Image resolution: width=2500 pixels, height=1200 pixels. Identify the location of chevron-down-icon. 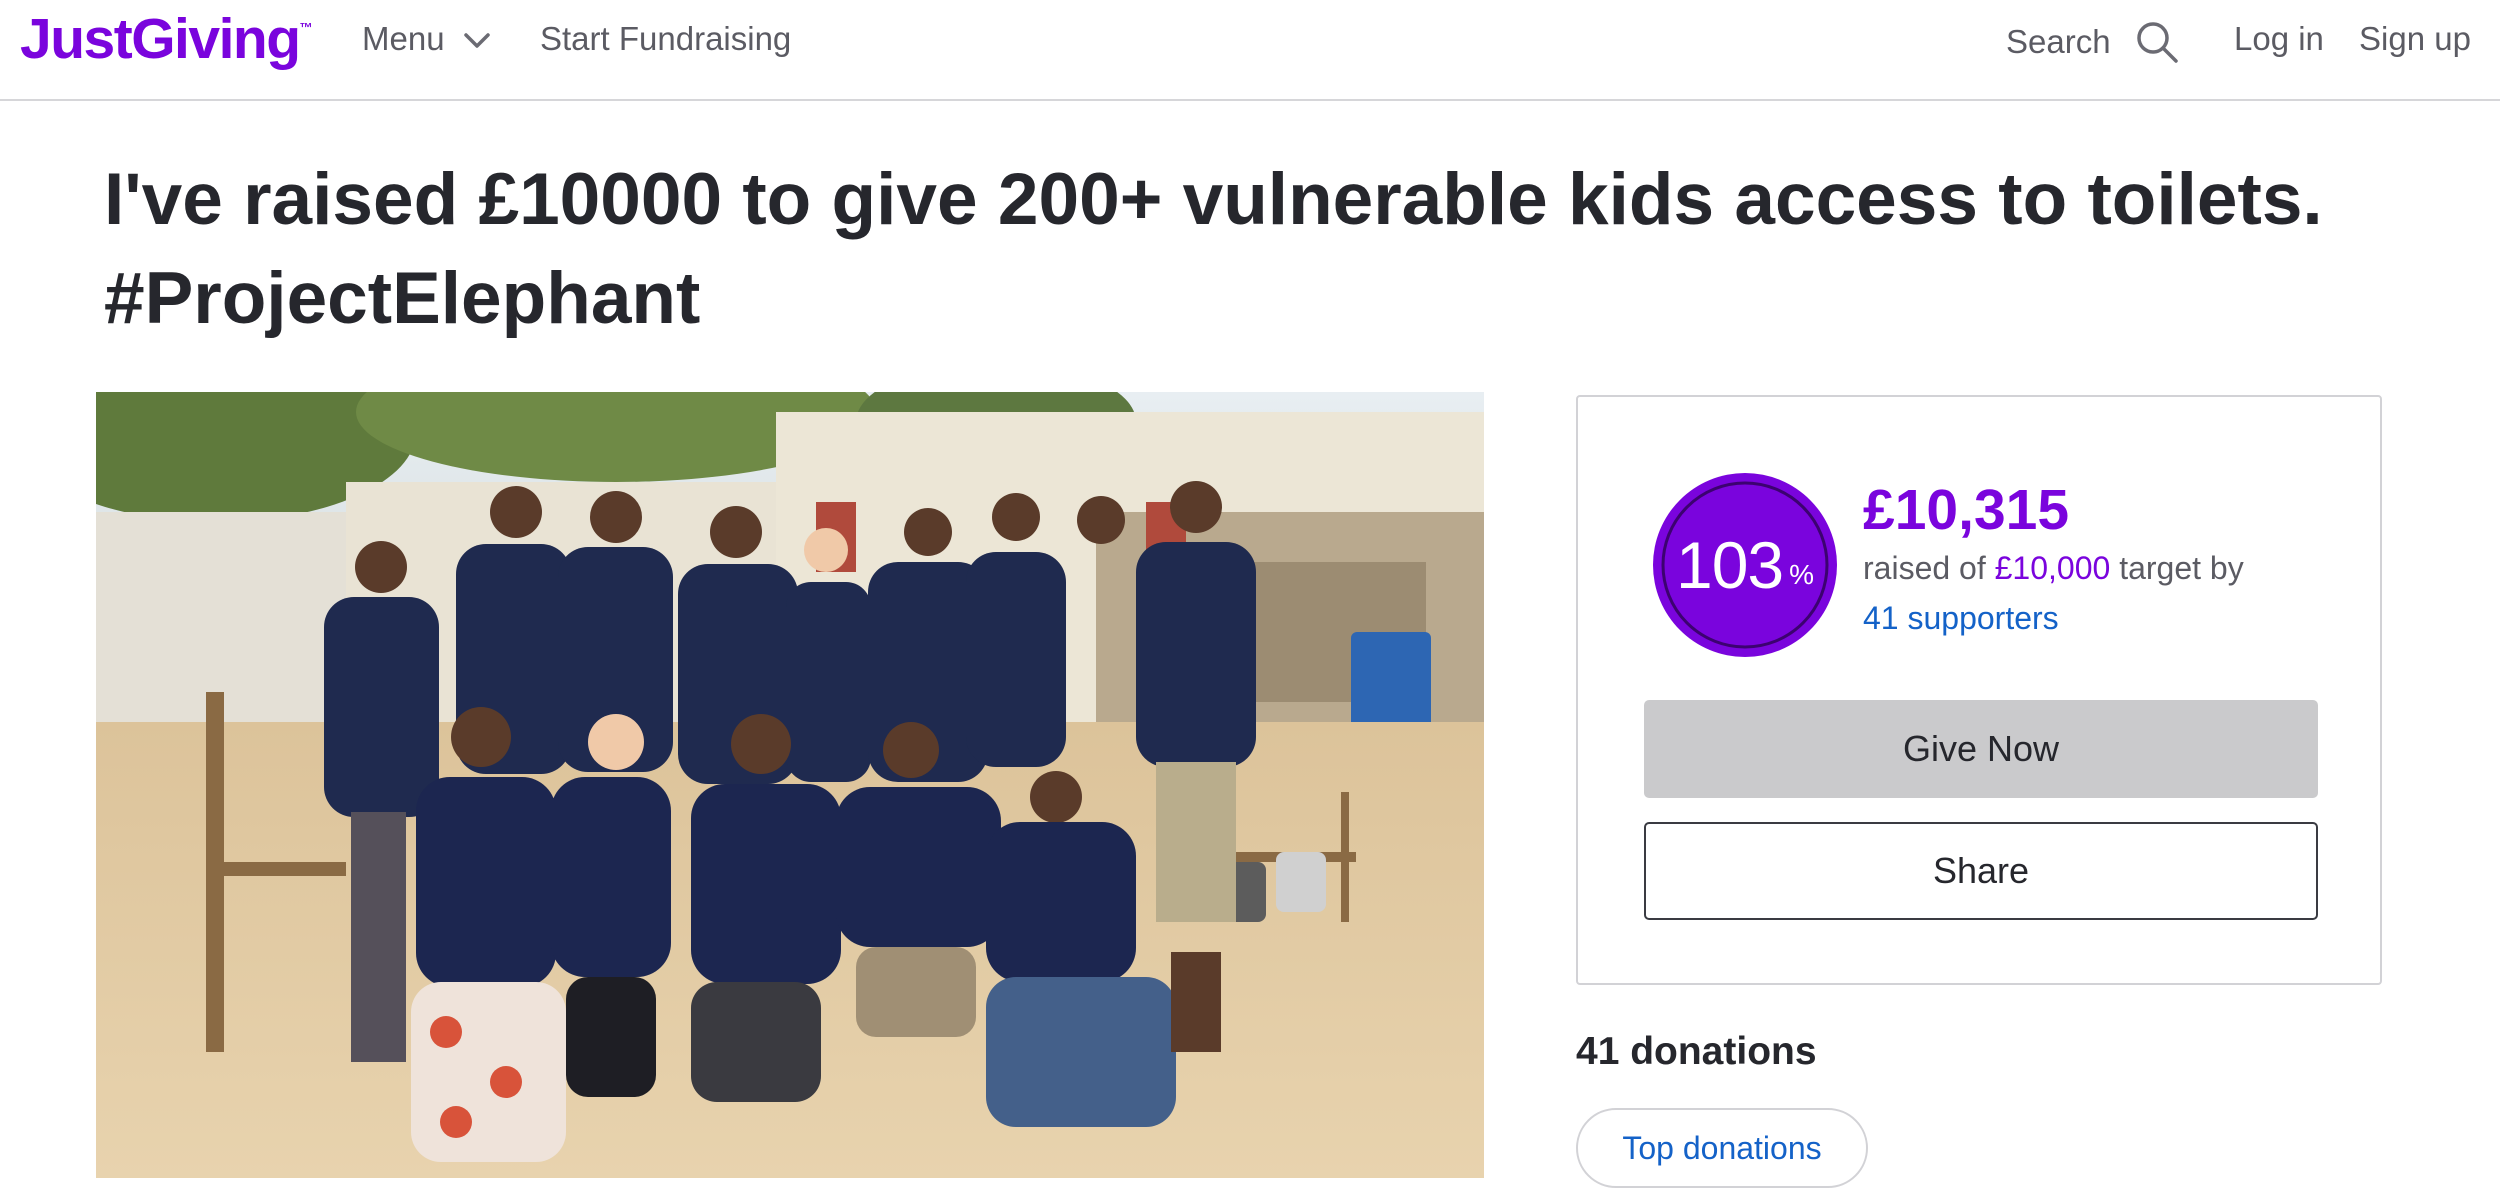
(476, 40).